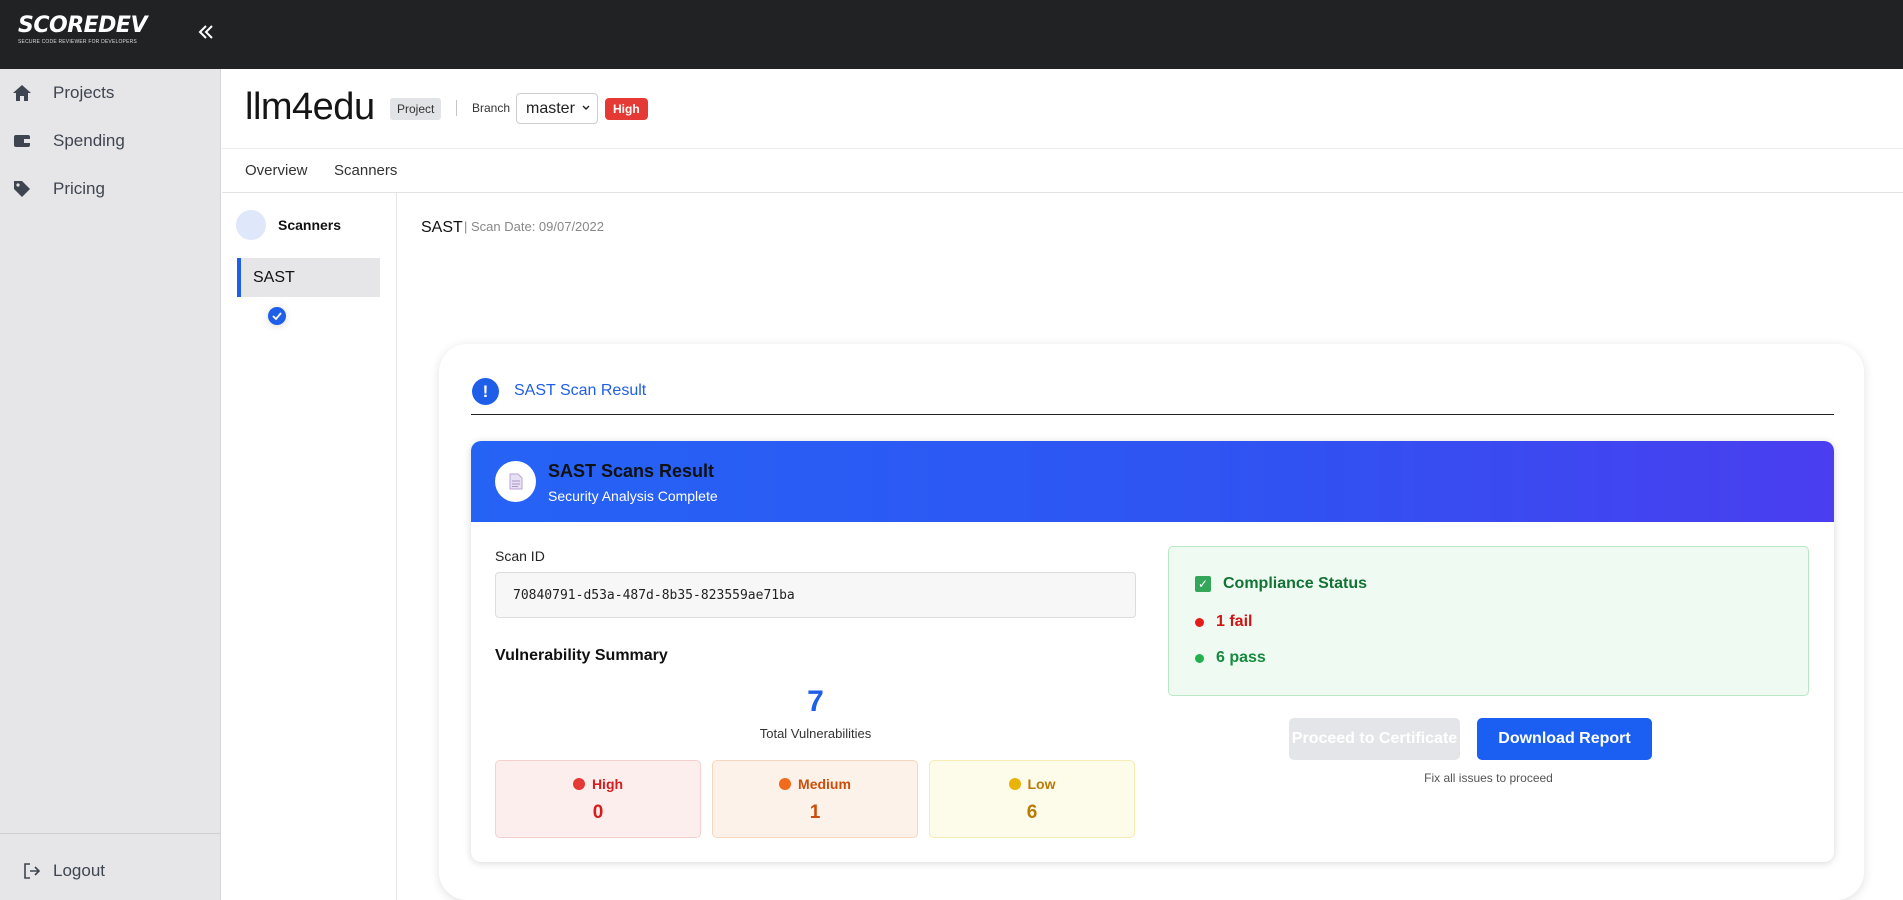 The width and height of the screenshot is (1903, 900). I want to click on tab-scanners: Scanners, so click(365, 170).